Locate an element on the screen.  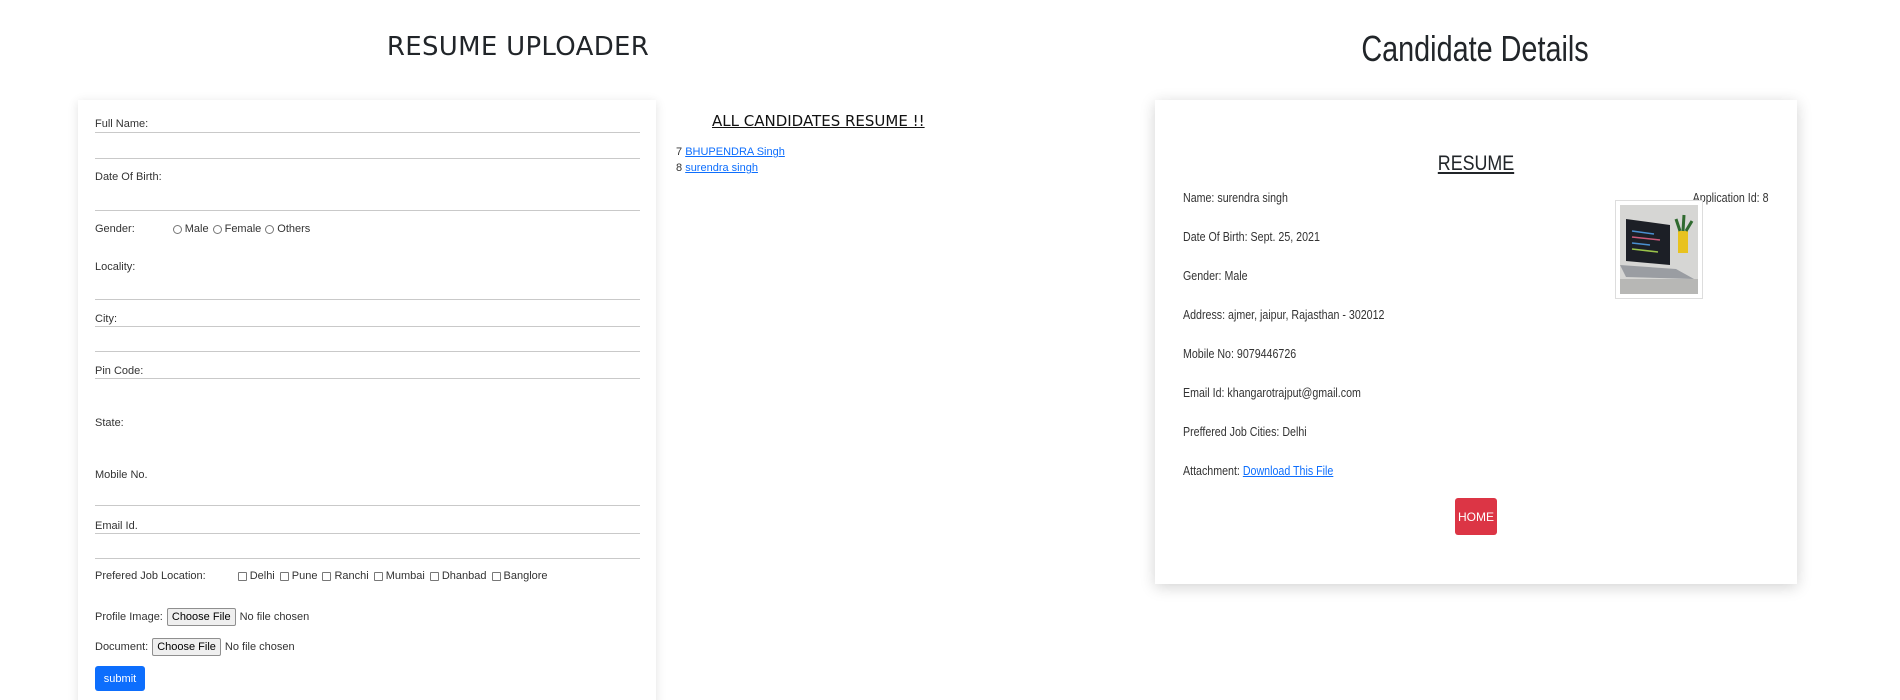
home-button: HOME is located at coordinates (1476, 516).